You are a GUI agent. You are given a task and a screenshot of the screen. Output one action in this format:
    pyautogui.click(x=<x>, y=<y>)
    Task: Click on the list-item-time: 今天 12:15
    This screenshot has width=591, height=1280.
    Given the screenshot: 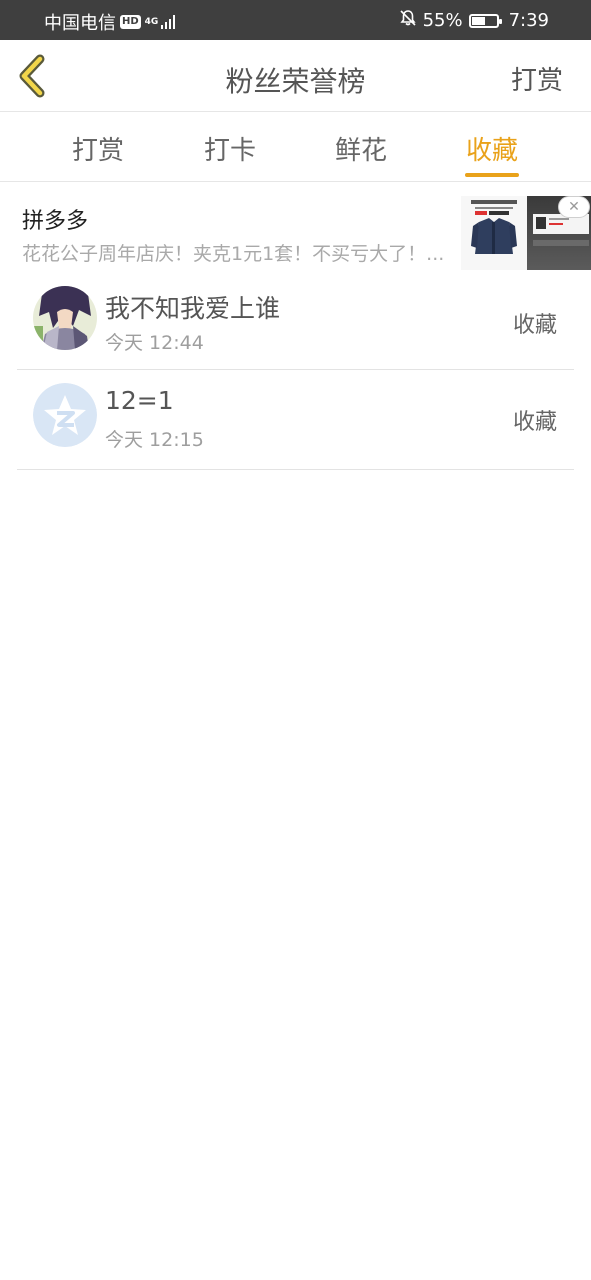 What is the action you would take?
    pyautogui.click(x=154, y=440)
    